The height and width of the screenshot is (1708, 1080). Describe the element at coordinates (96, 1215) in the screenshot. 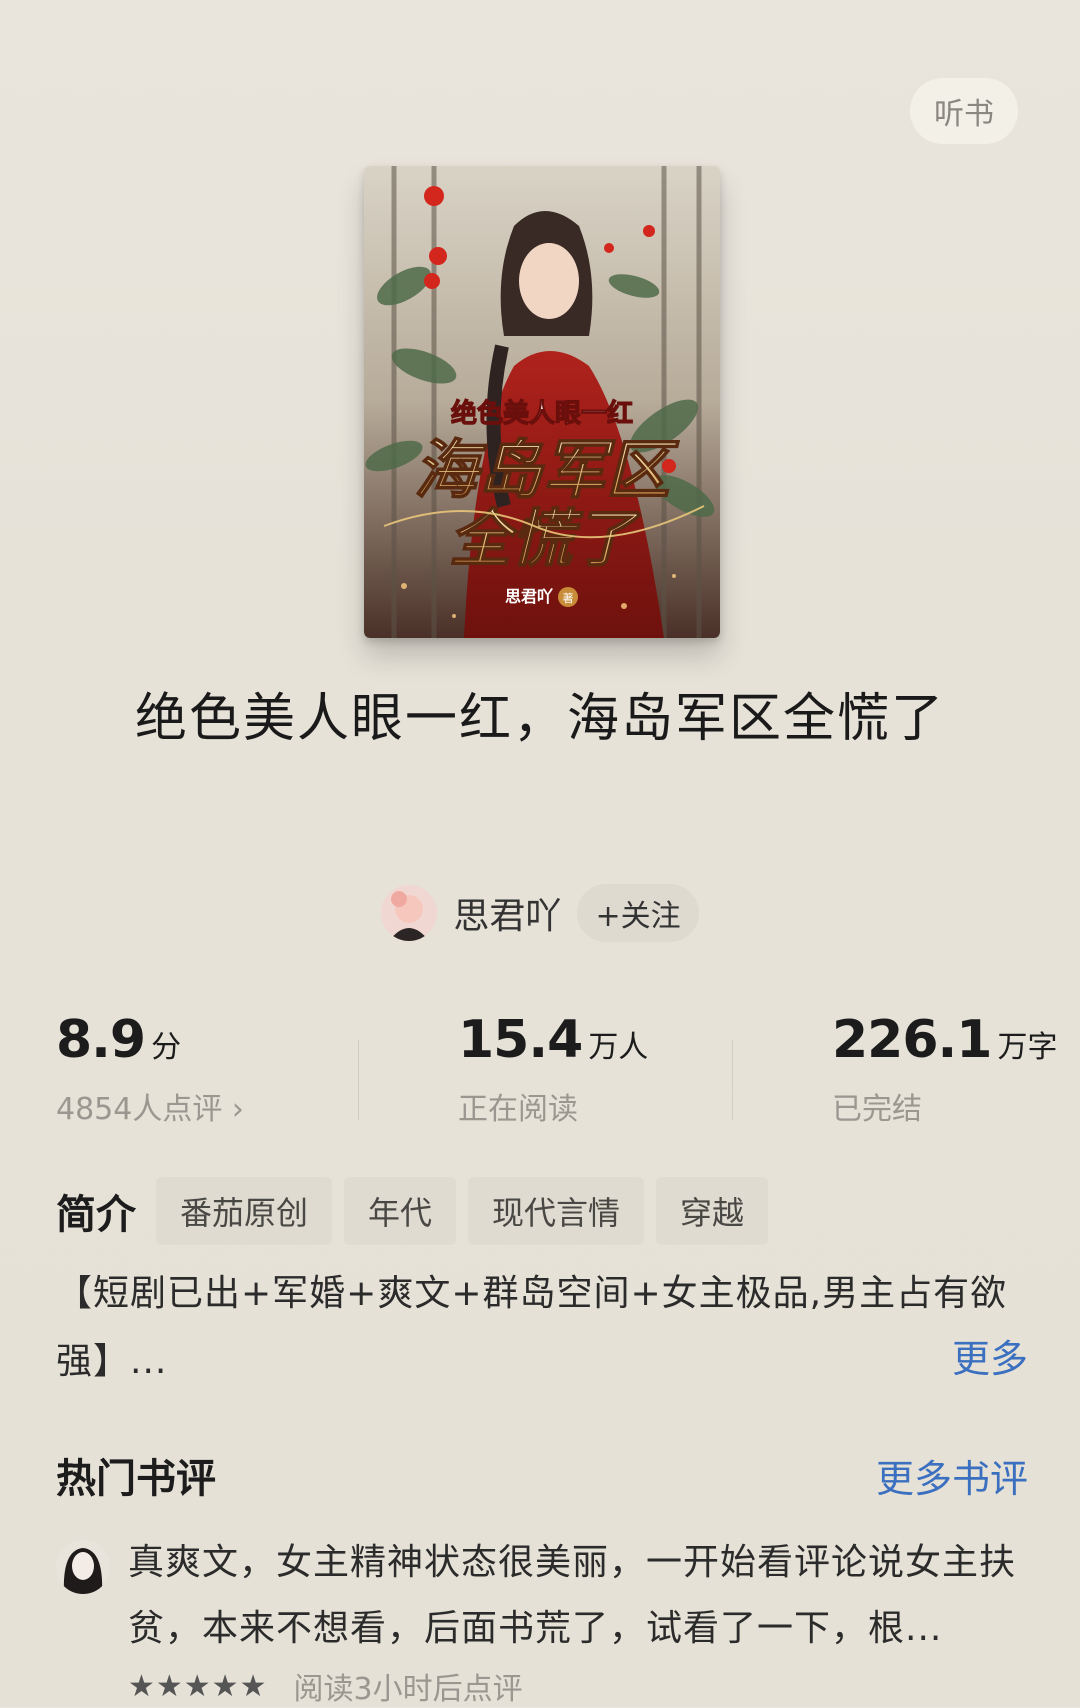

I see `intro-label: 简介` at that location.